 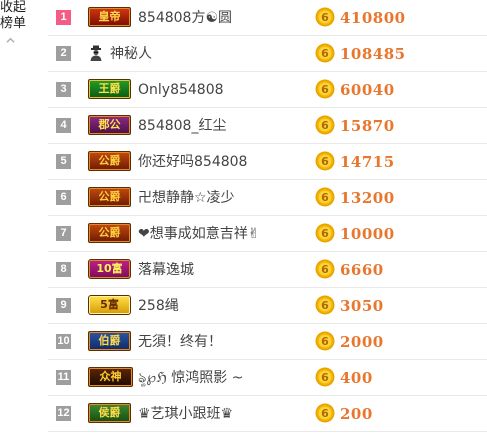 I want to click on mystery-person-icon, so click(x=96, y=53).